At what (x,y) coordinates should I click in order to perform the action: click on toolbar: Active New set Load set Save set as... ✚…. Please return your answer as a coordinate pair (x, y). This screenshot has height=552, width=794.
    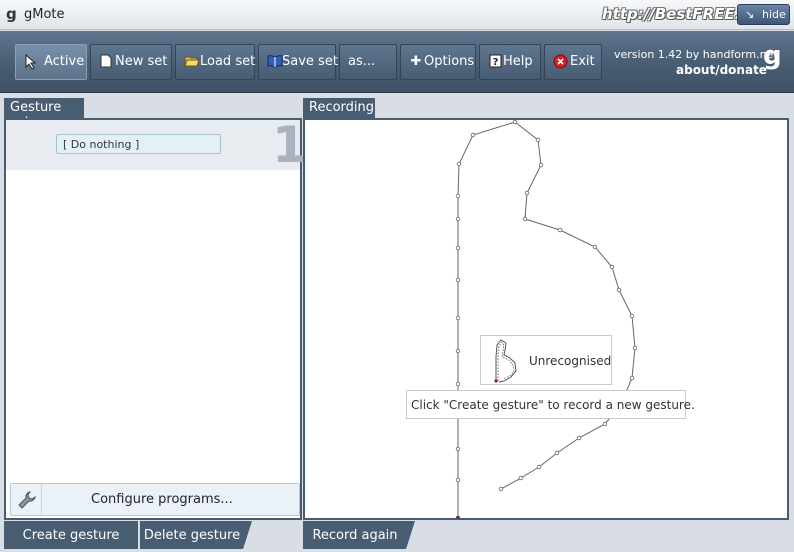
    Looking at the image, I should click on (397, 62).